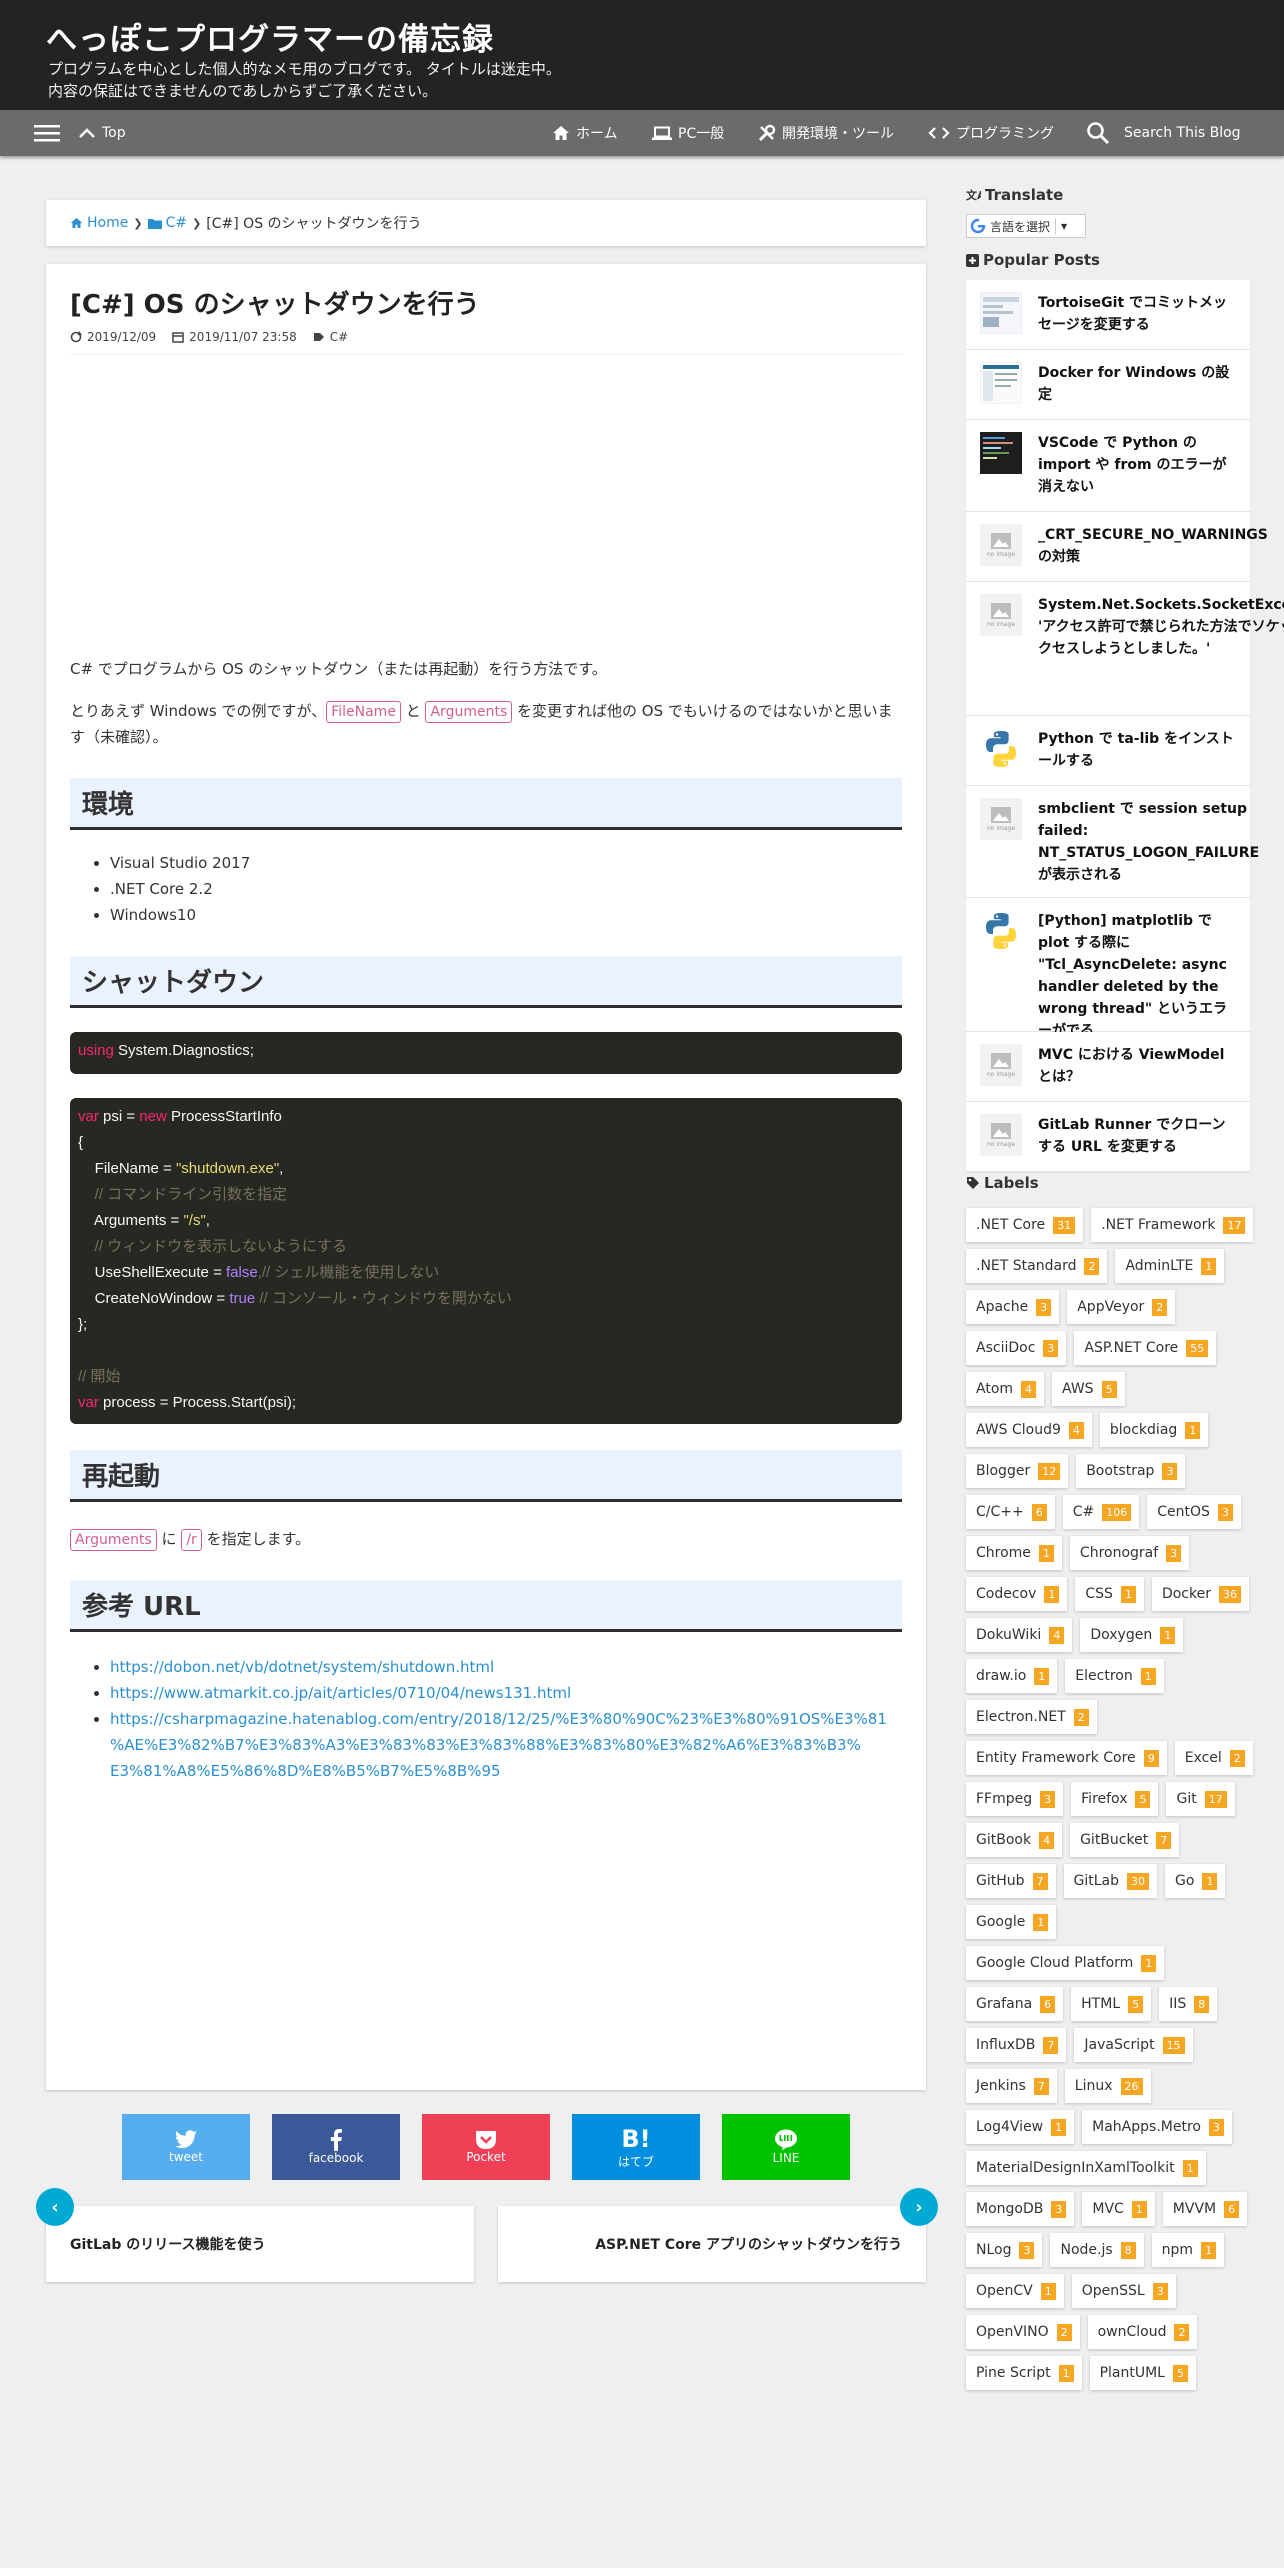 Image resolution: width=1284 pixels, height=2568 pixels. Describe the element at coordinates (486, 2147) in the screenshot. I see `share-pocket-button: Pocket` at that location.